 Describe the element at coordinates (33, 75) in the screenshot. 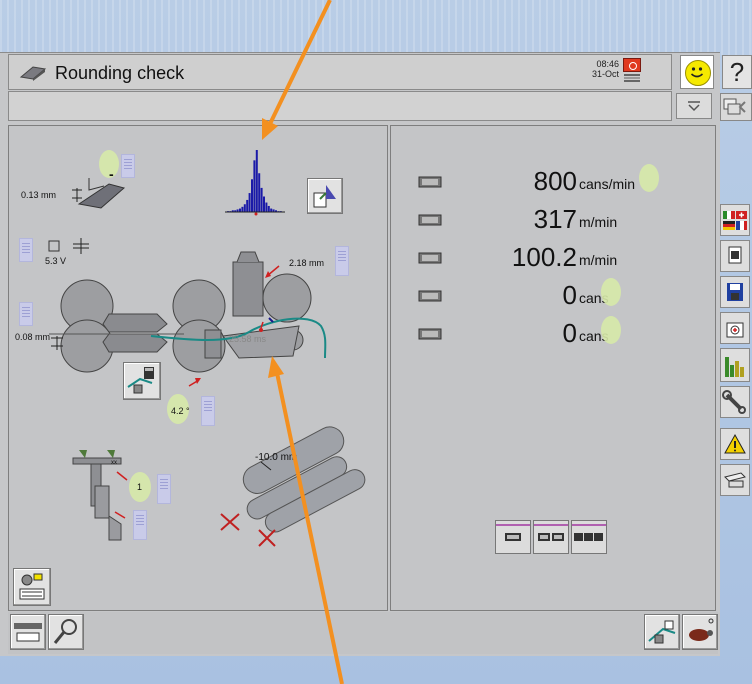

I see `blank-icon` at that location.